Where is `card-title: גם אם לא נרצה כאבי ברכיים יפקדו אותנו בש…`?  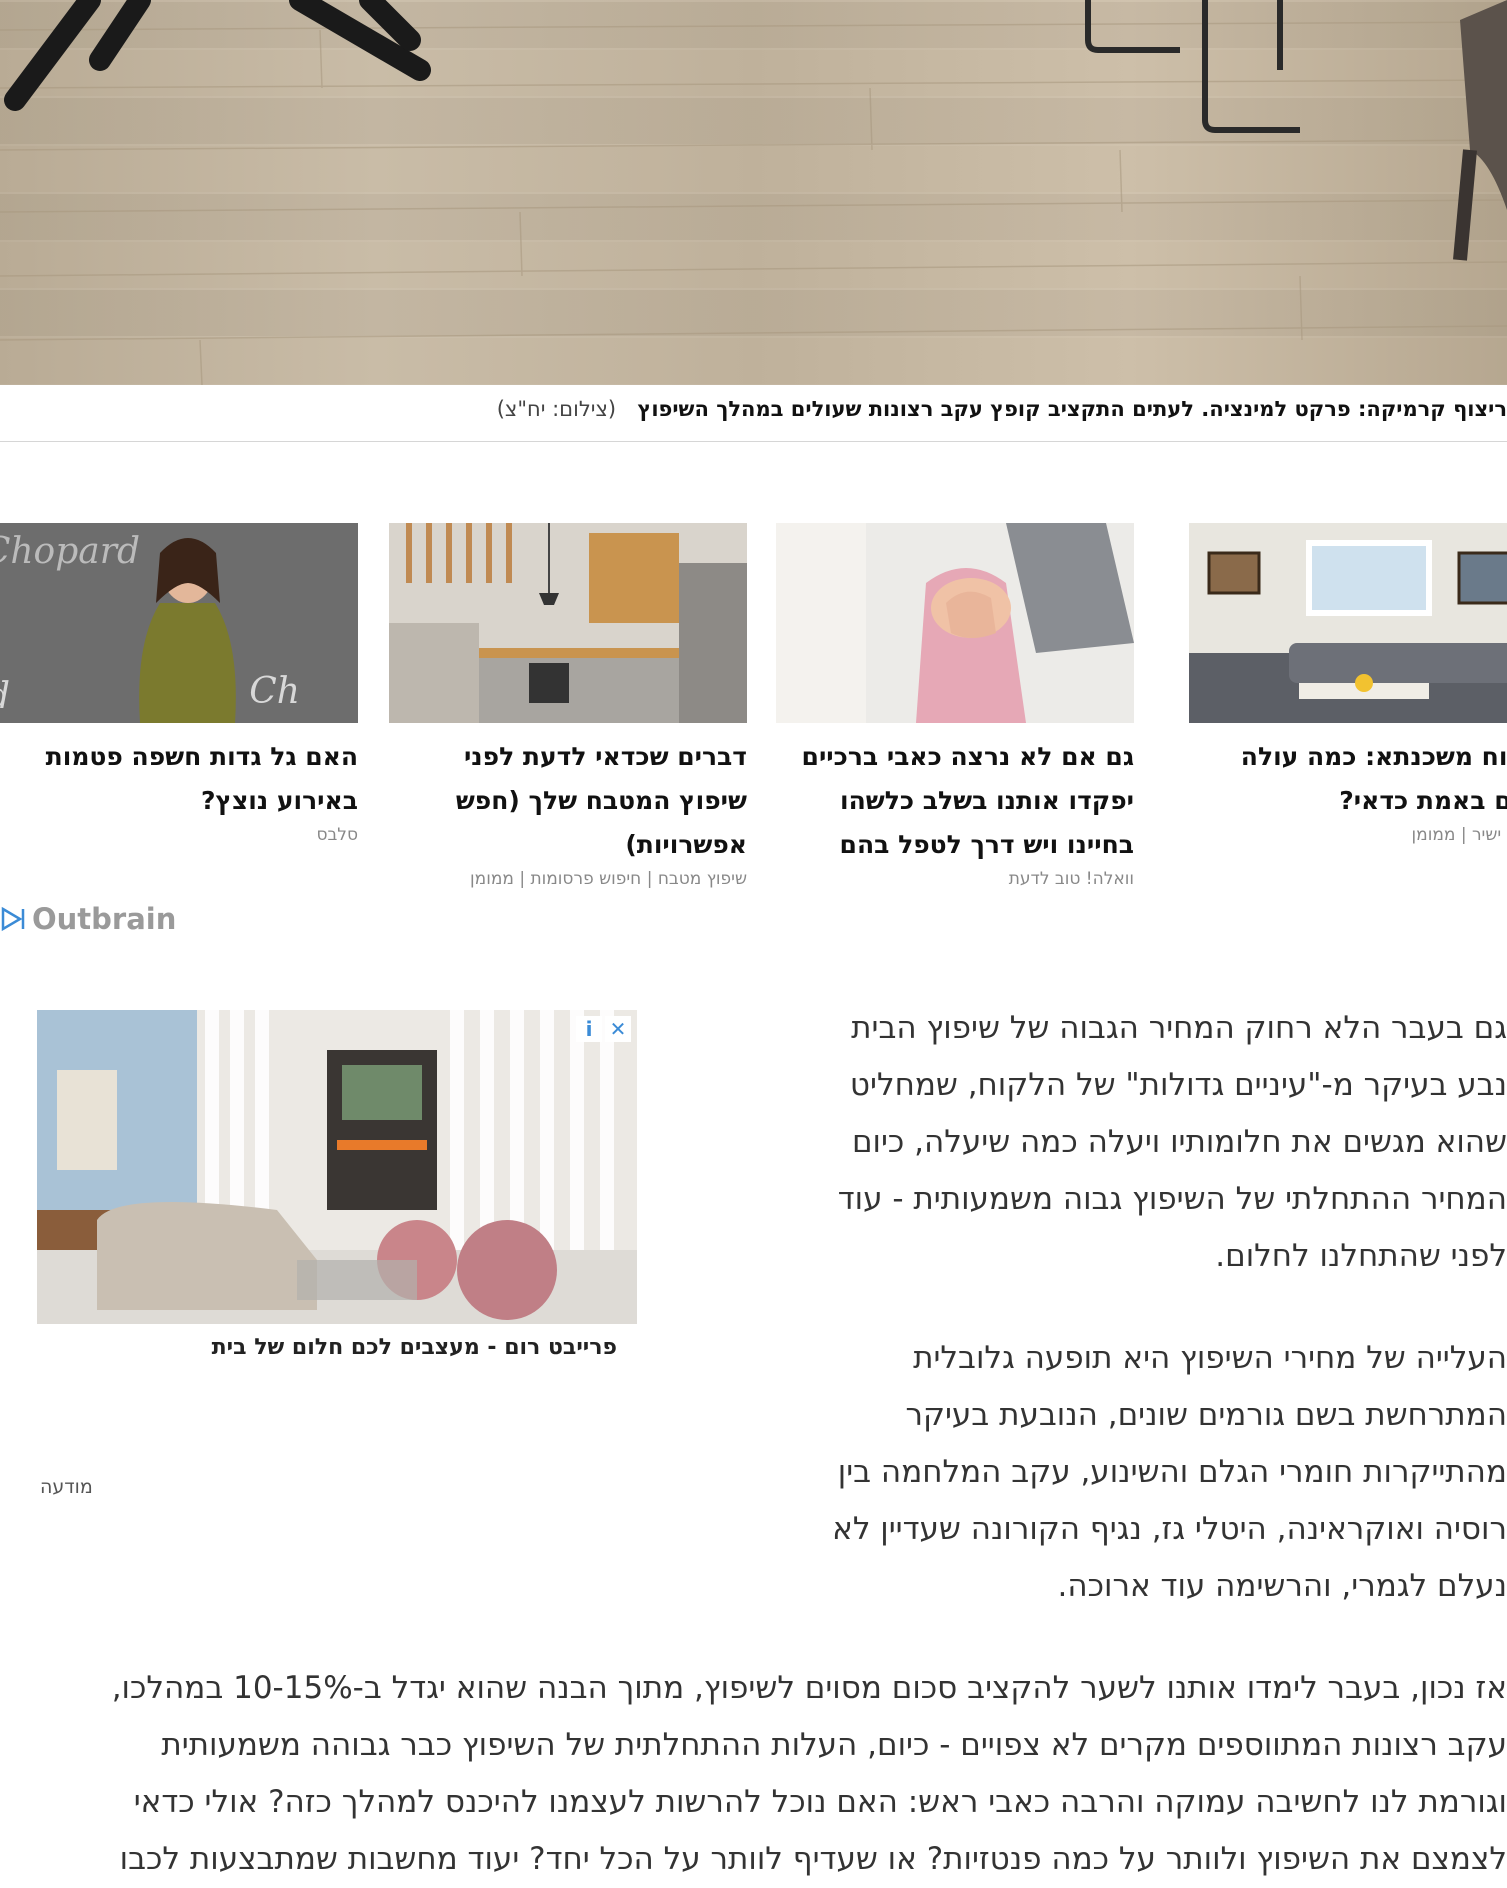
card-title: גם אם לא נרצה כאבי ברכיים יפקדו אותנו בש… is located at coordinates (955, 801).